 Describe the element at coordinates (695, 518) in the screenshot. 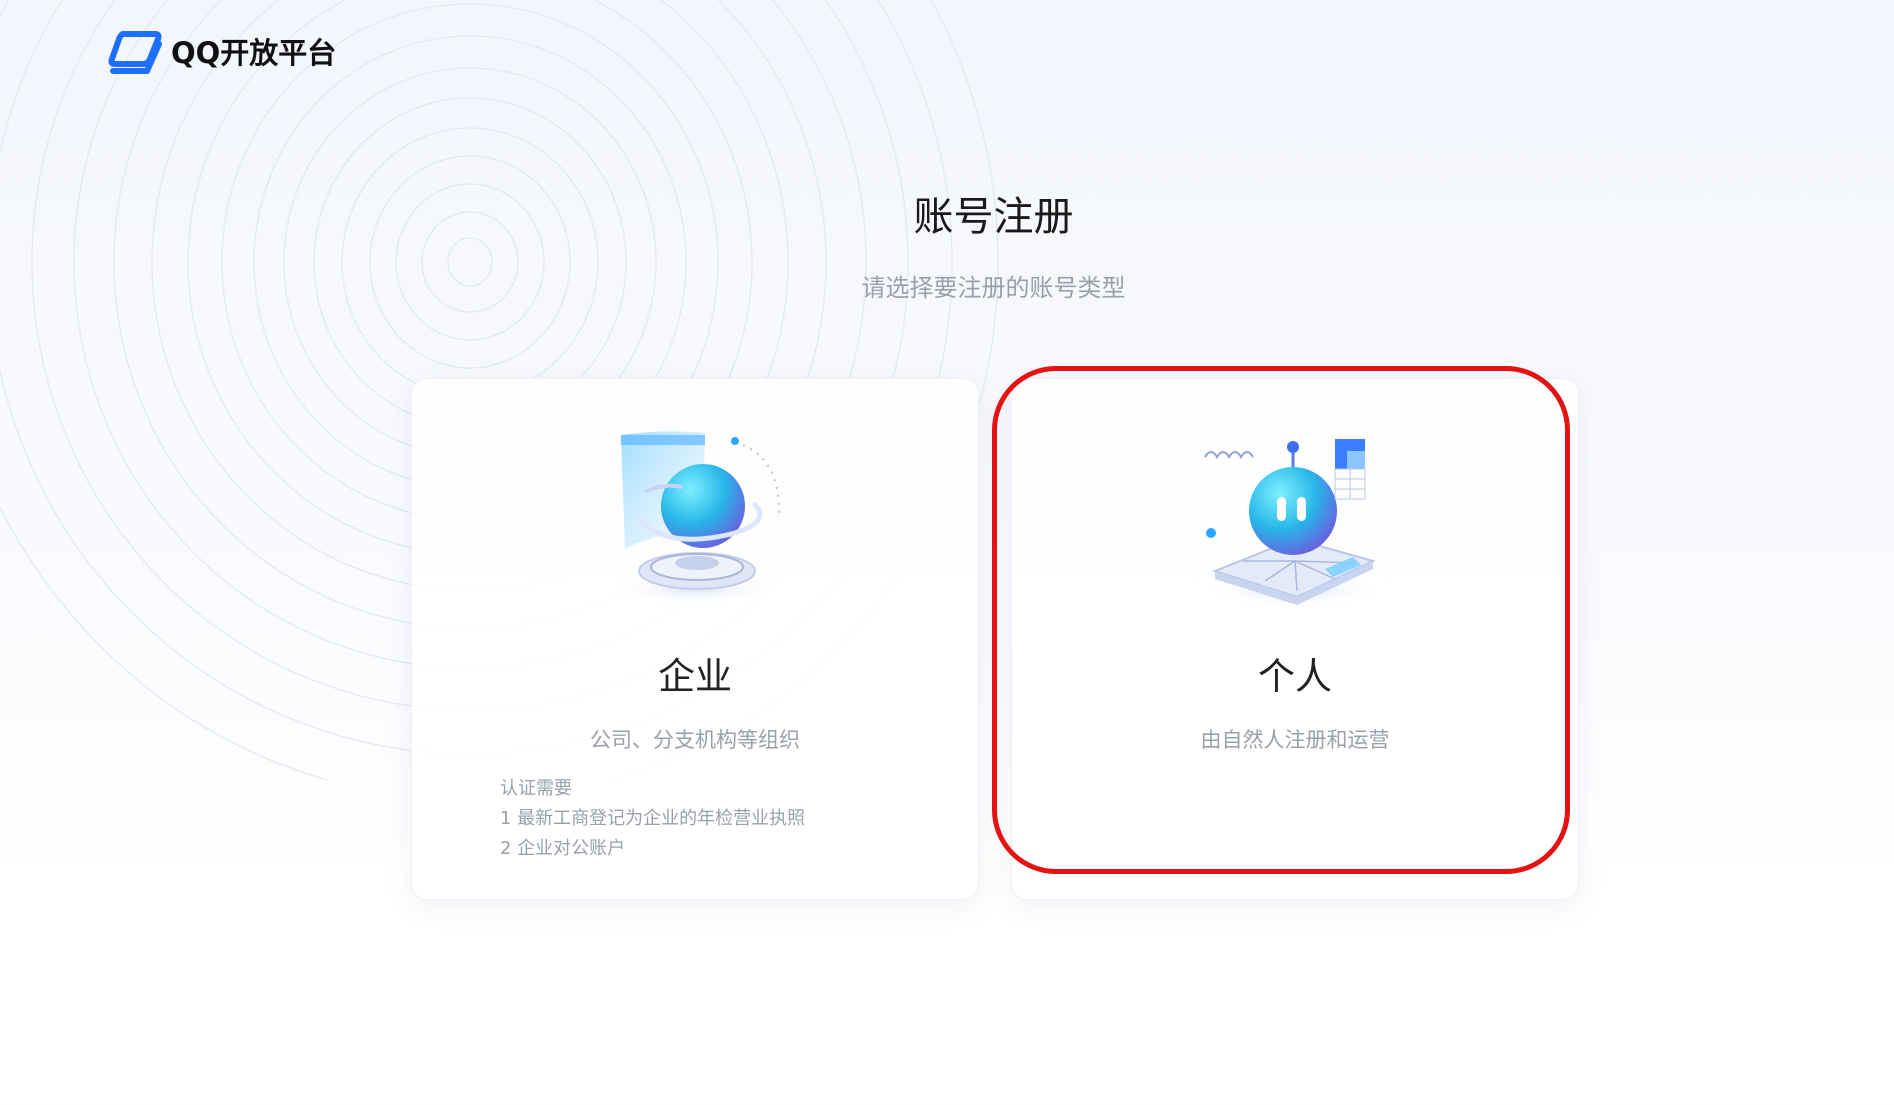

I see `enterprise-planet-illustration` at that location.